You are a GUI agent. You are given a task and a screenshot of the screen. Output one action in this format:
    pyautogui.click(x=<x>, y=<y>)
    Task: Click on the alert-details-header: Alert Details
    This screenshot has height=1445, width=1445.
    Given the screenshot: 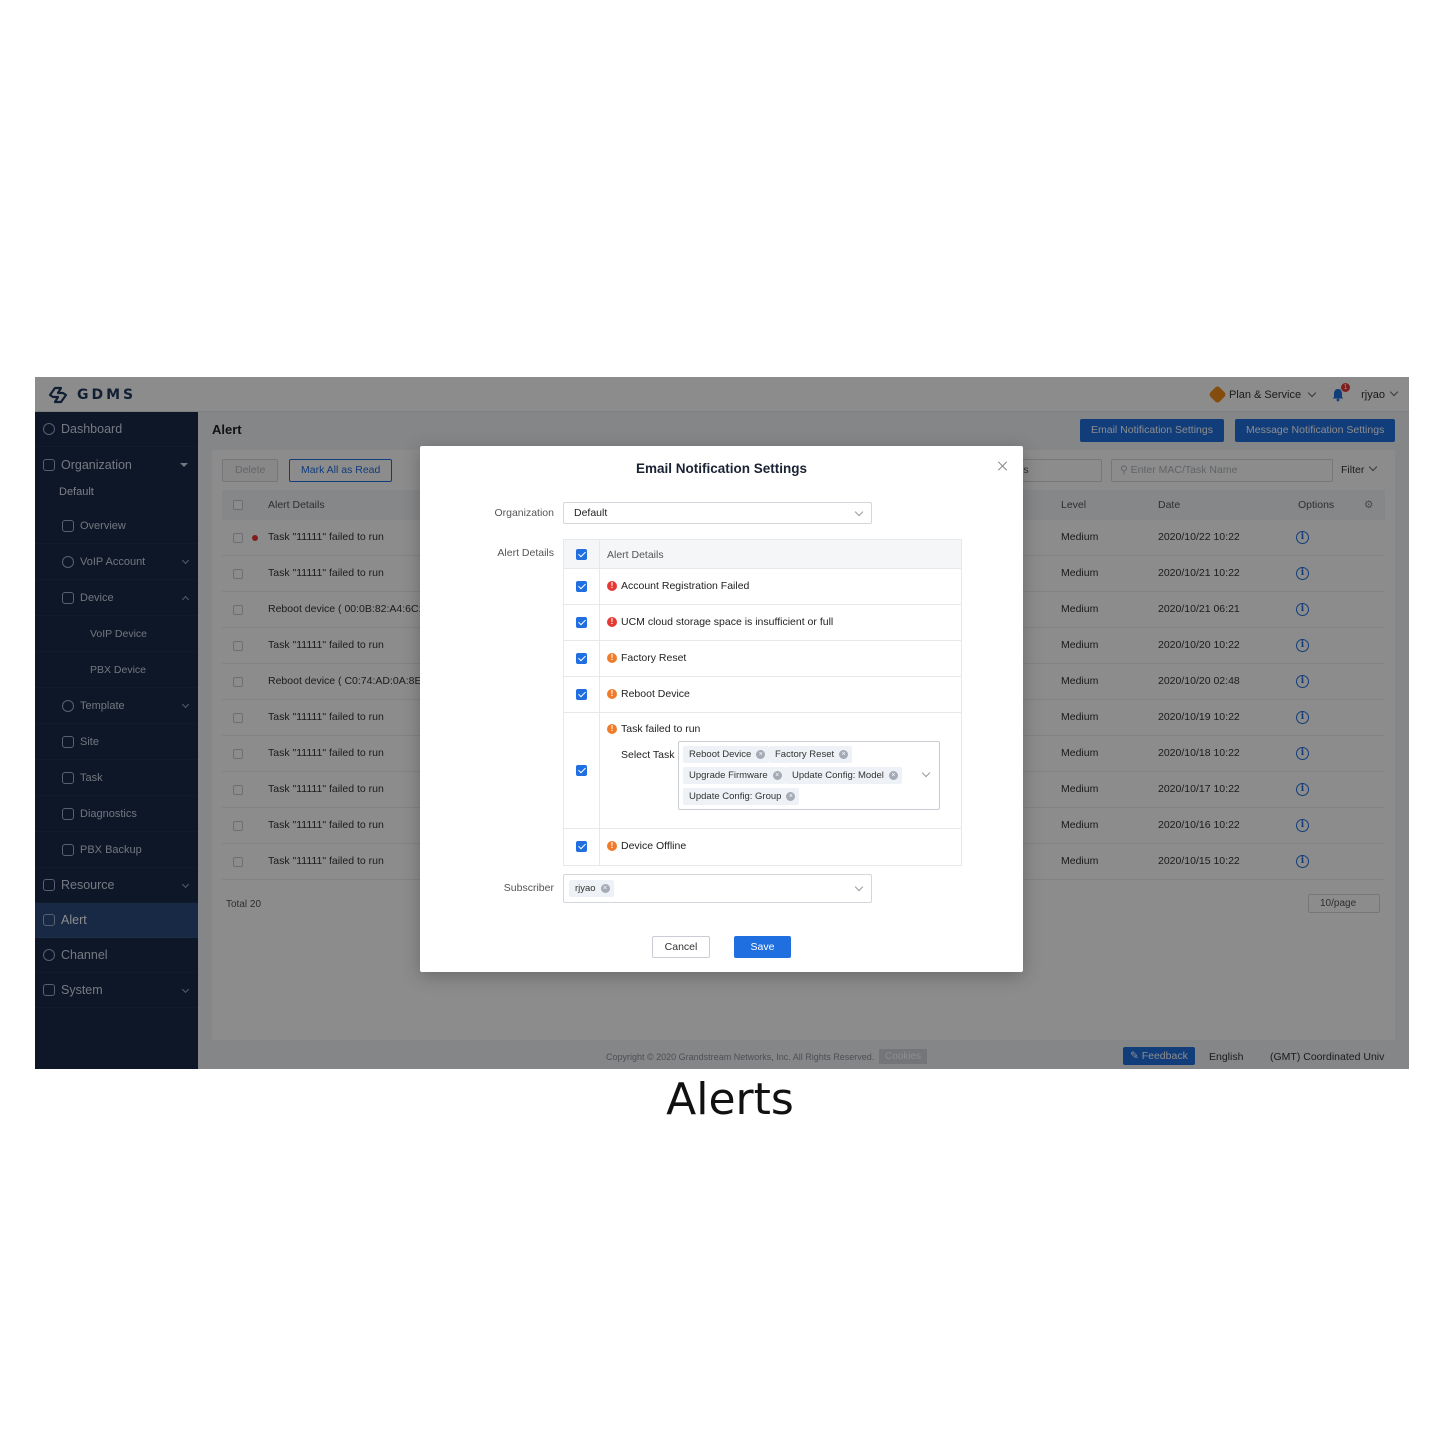 What is the action you would take?
    pyautogui.click(x=762, y=554)
    